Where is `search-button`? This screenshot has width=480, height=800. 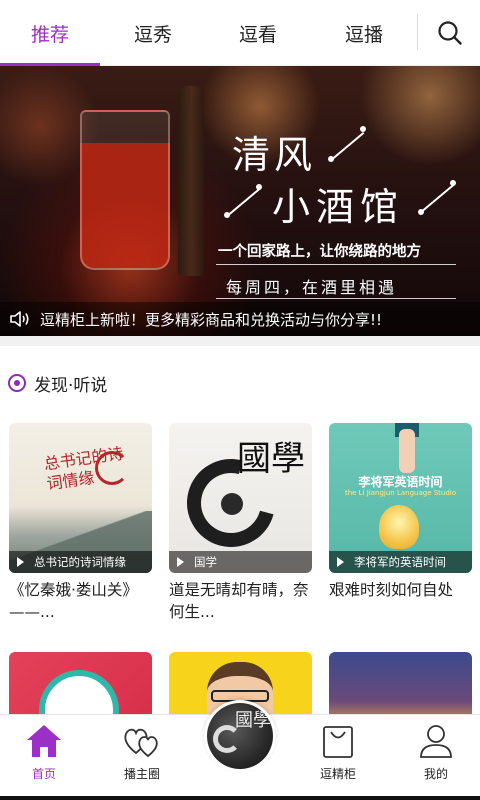 search-button is located at coordinates (450, 33).